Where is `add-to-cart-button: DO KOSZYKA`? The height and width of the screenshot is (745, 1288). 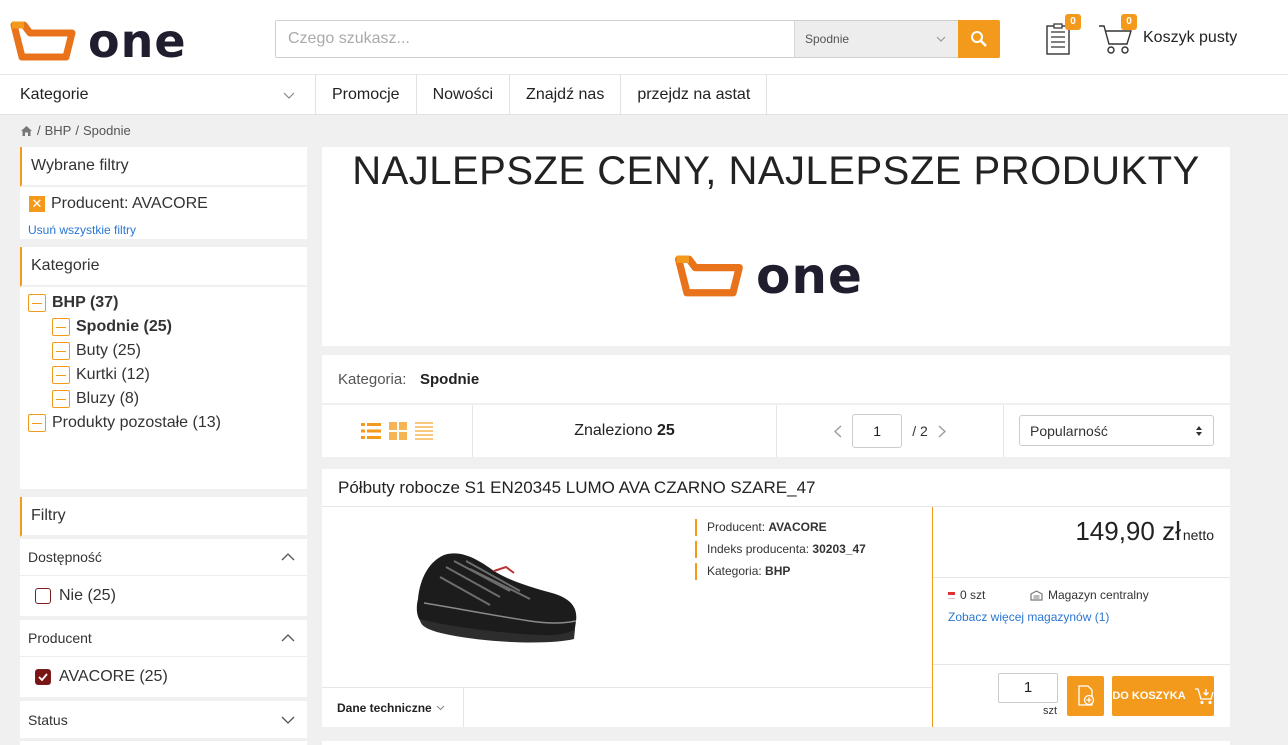 add-to-cart-button: DO KOSZYKA is located at coordinates (1163, 696).